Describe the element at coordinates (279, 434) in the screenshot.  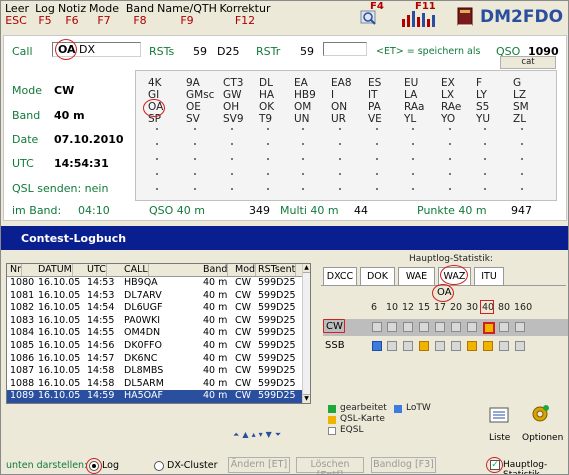
I see `last-record-icon: ⏷` at that location.